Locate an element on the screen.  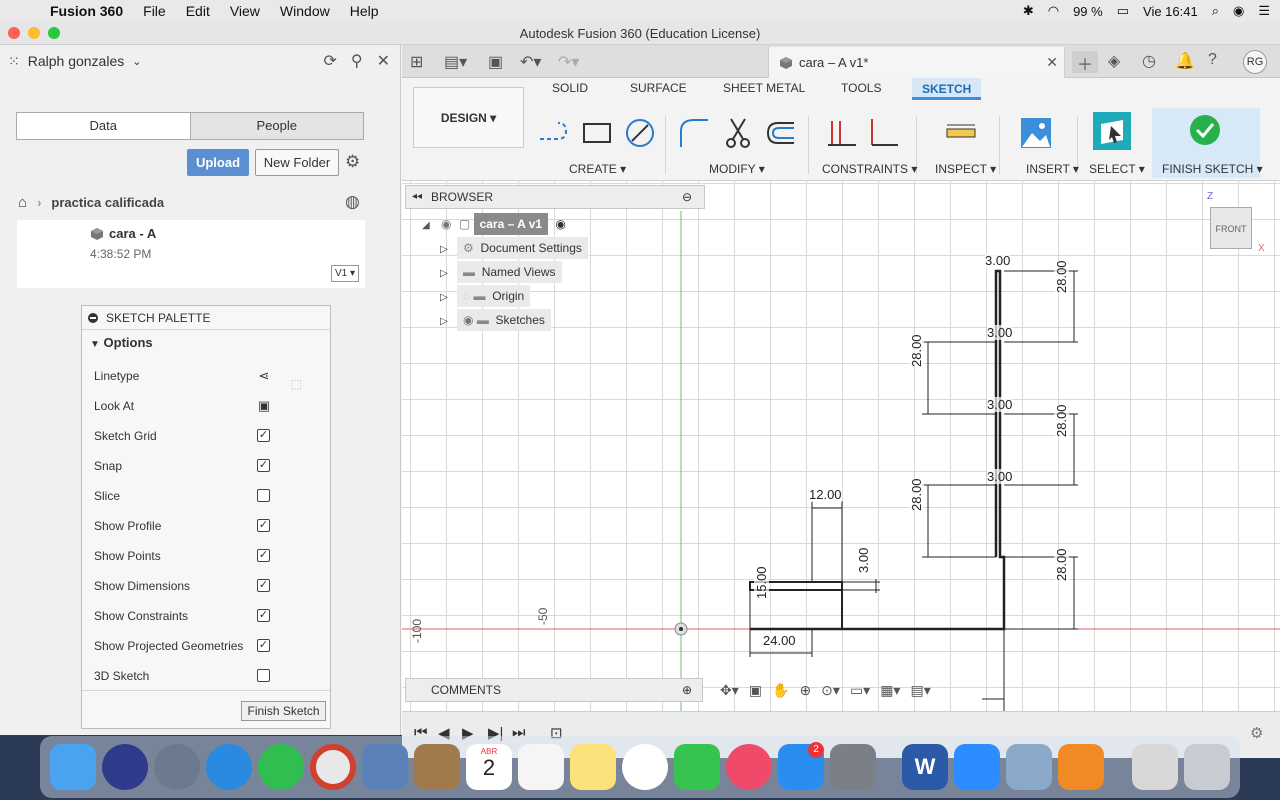
help-icon: ? is located at coordinates (1212, 60).